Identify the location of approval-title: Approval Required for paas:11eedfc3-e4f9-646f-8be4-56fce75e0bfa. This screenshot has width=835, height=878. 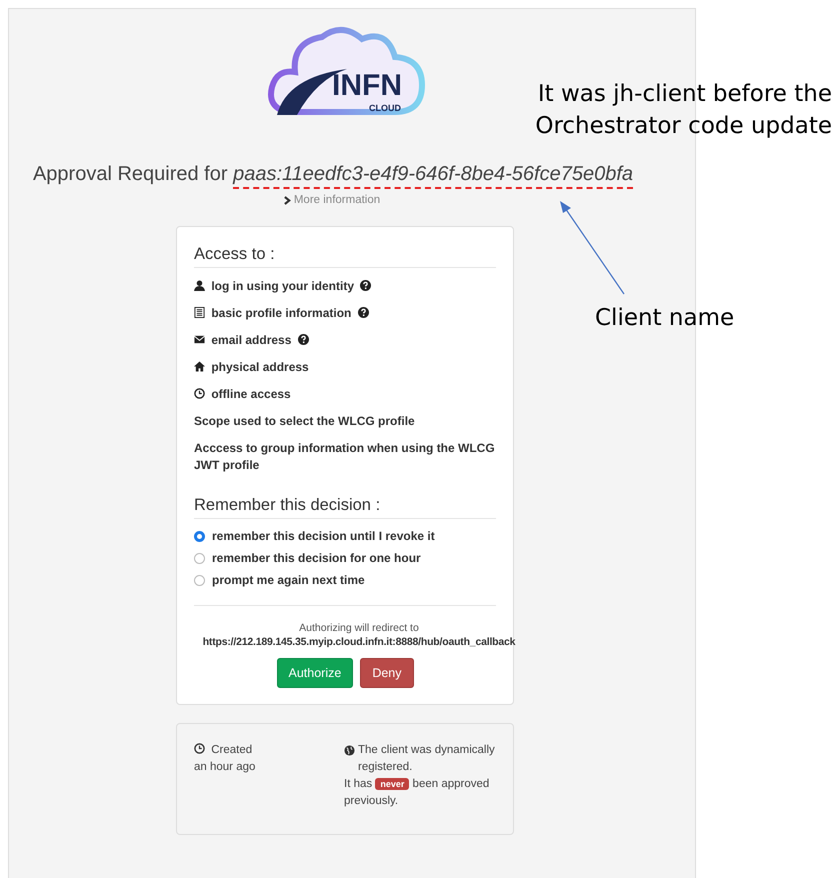
(333, 174).